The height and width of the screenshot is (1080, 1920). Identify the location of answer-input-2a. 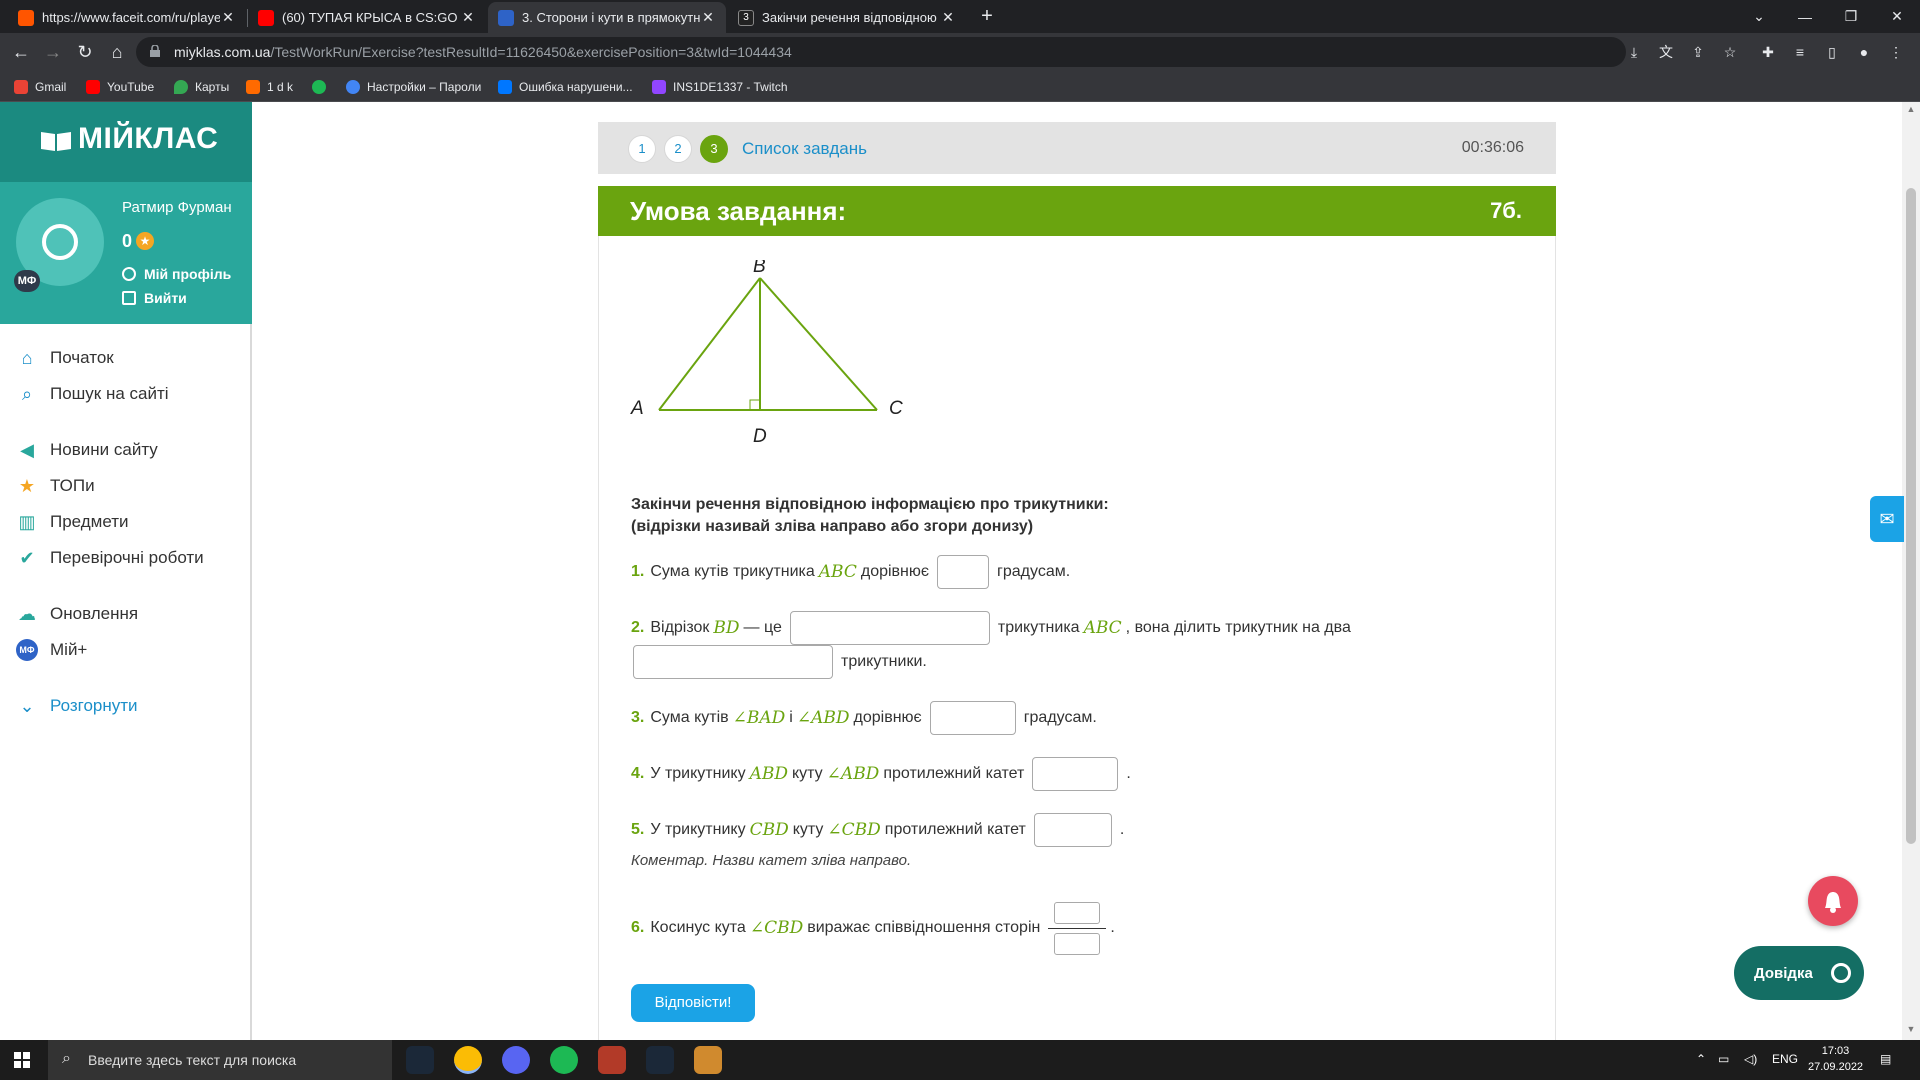
(889, 628).